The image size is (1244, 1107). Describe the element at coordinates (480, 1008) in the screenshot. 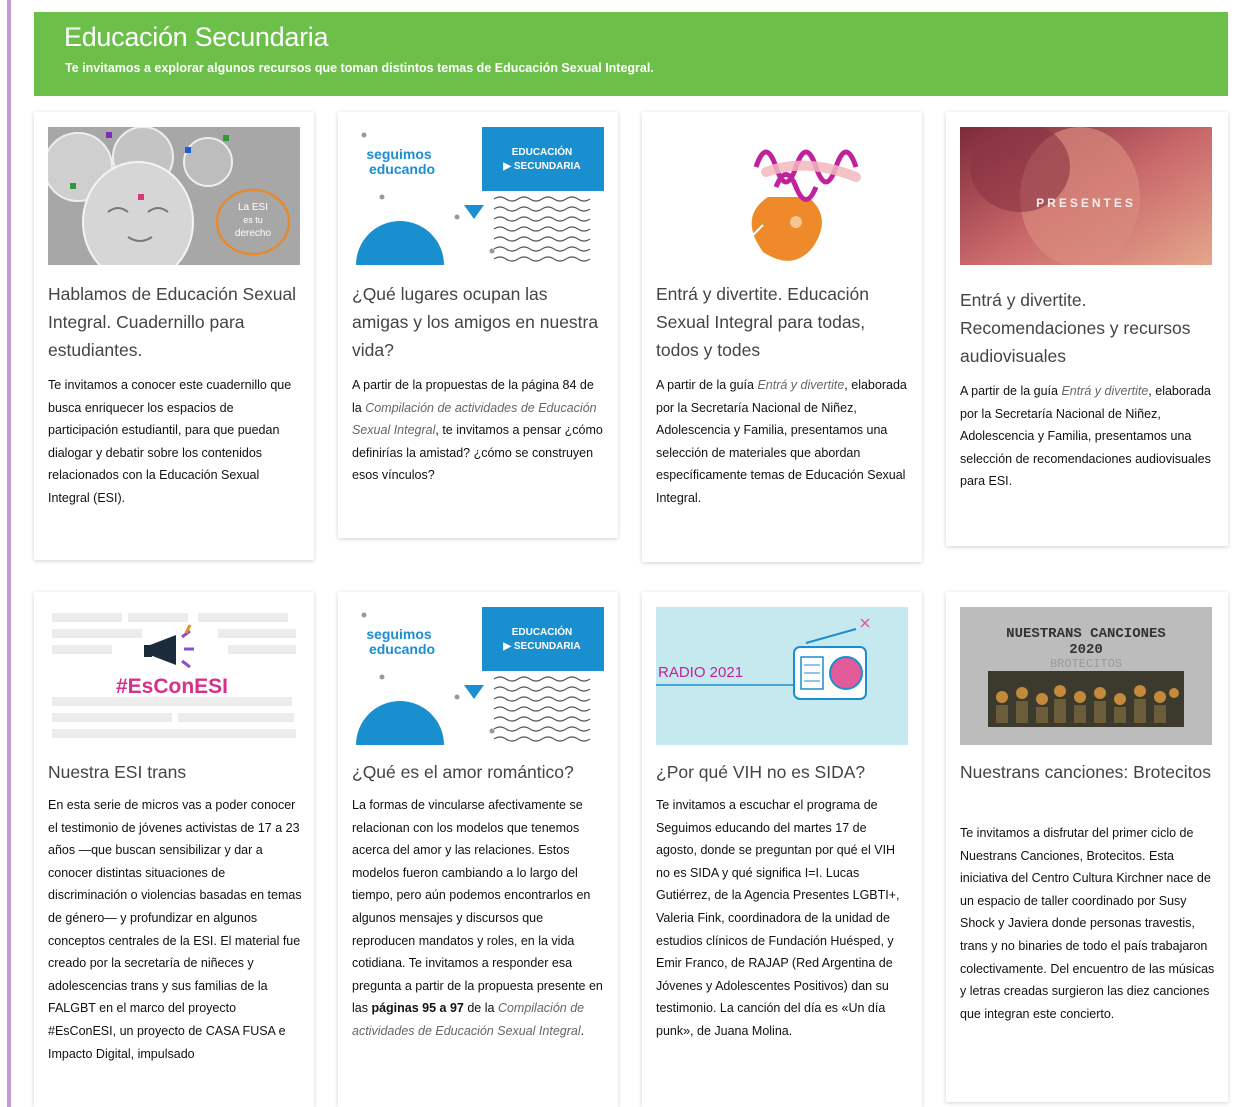

I see `desc-text: de la` at that location.